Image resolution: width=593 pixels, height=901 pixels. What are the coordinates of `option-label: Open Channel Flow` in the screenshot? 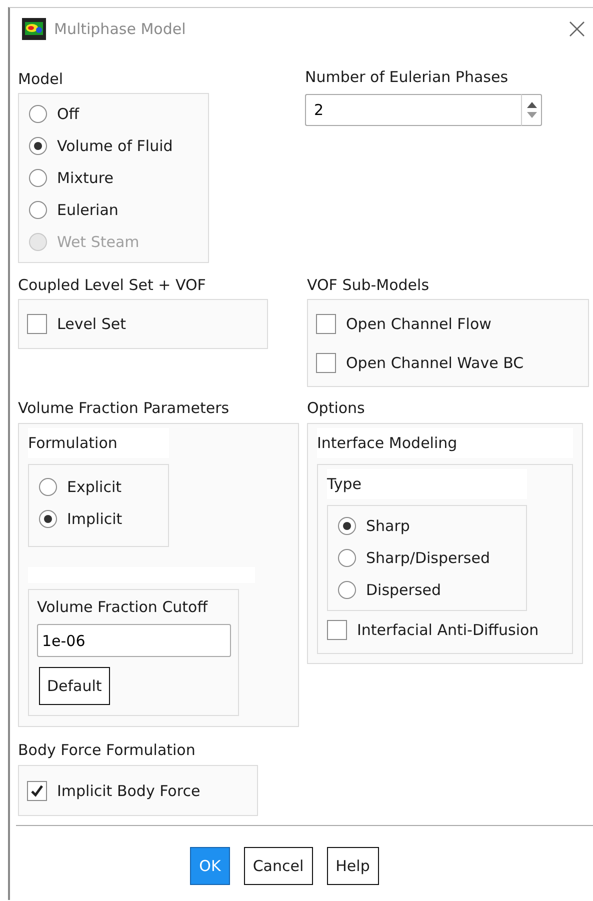 It's located at (419, 323).